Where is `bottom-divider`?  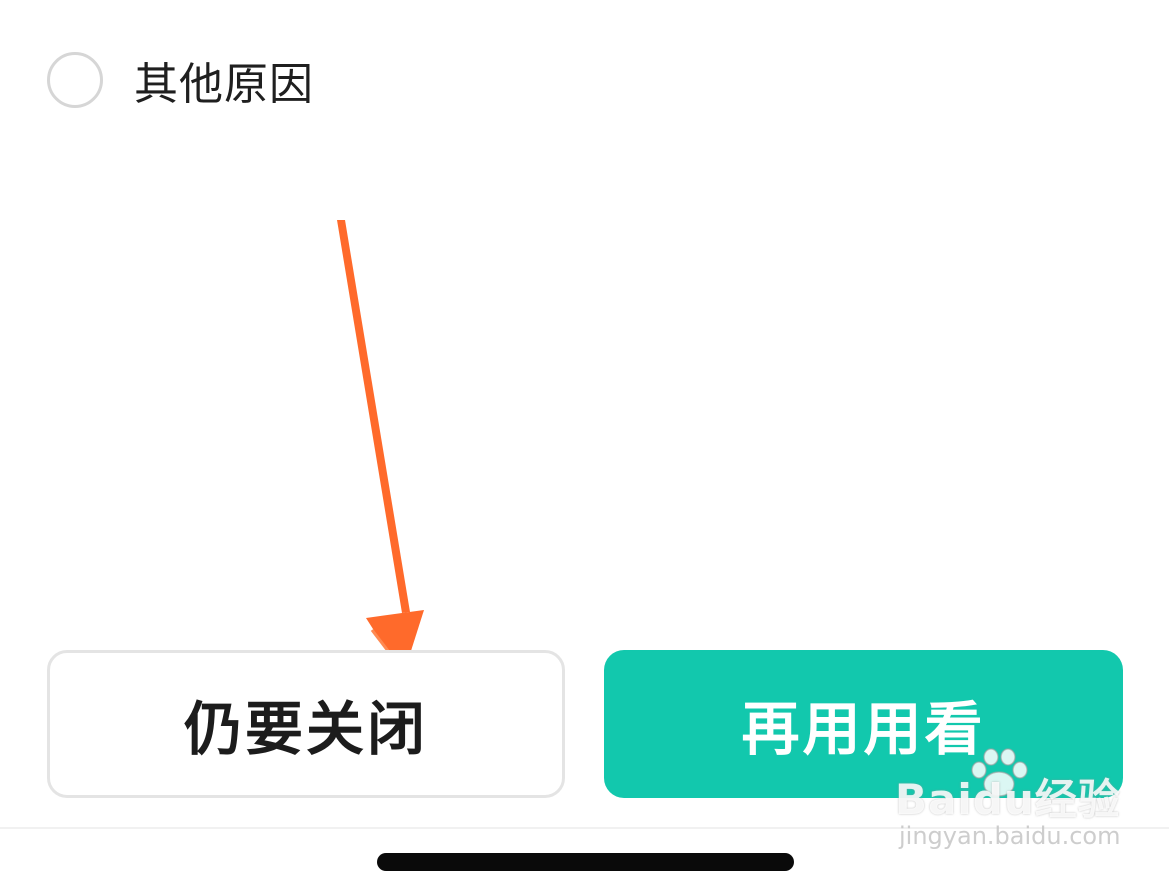
bottom-divider is located at coordinates (584, 828).